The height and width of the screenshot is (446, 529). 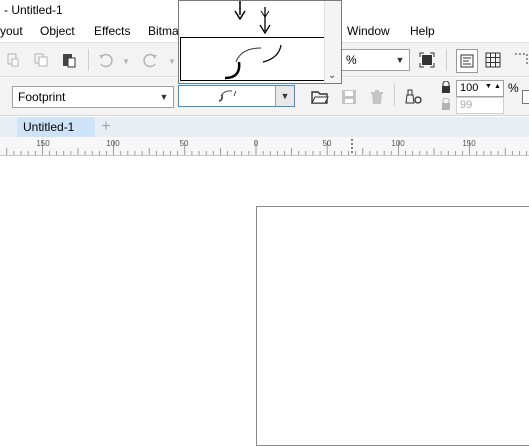 What do you see at coordinates (332, 75) in the screenshot?
I see `chevron-down-icon: ⌄` at bounding box center [332, 75].